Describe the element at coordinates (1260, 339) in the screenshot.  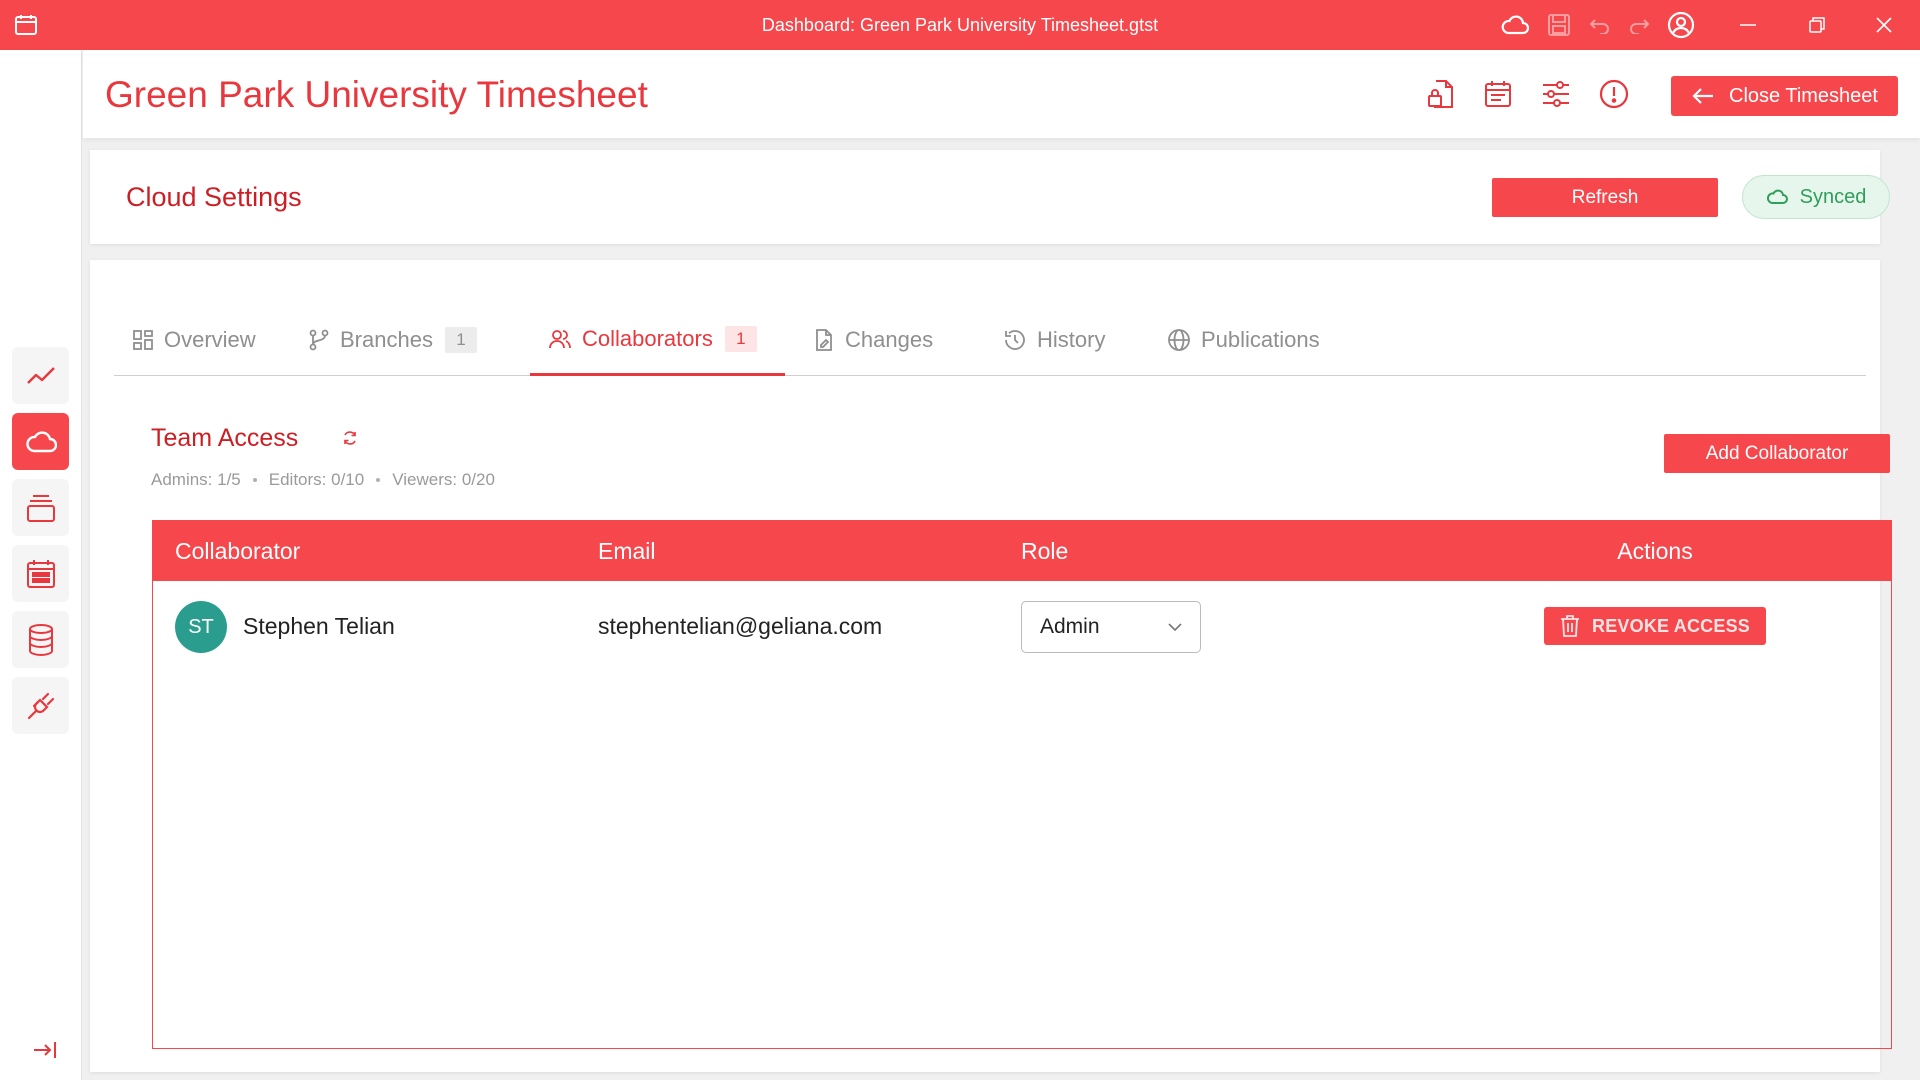
I see `tab-label: Publications` at that location.